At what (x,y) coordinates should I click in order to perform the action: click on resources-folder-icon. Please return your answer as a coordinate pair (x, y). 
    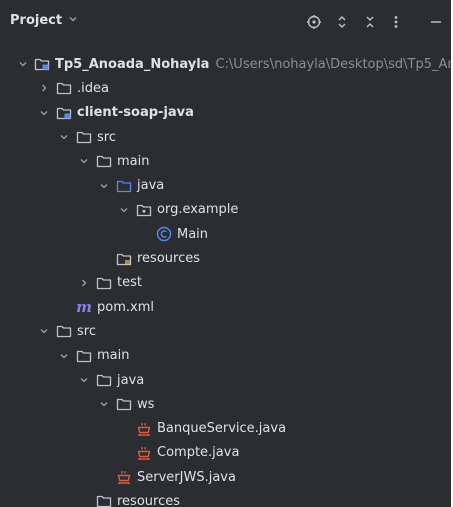
    Looking at the image, I should click on (124, 259).